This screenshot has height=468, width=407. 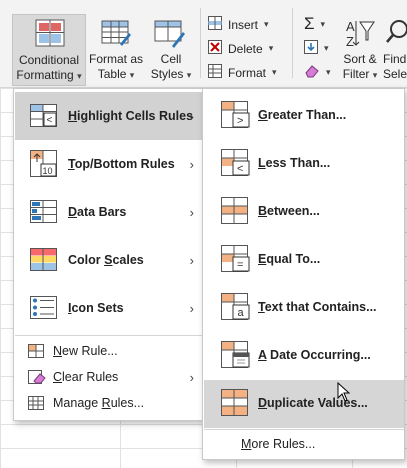 What do you see at coordinates (215, 72) in the screenshot?
I see `format-icon` at bounding box center [215, 72].